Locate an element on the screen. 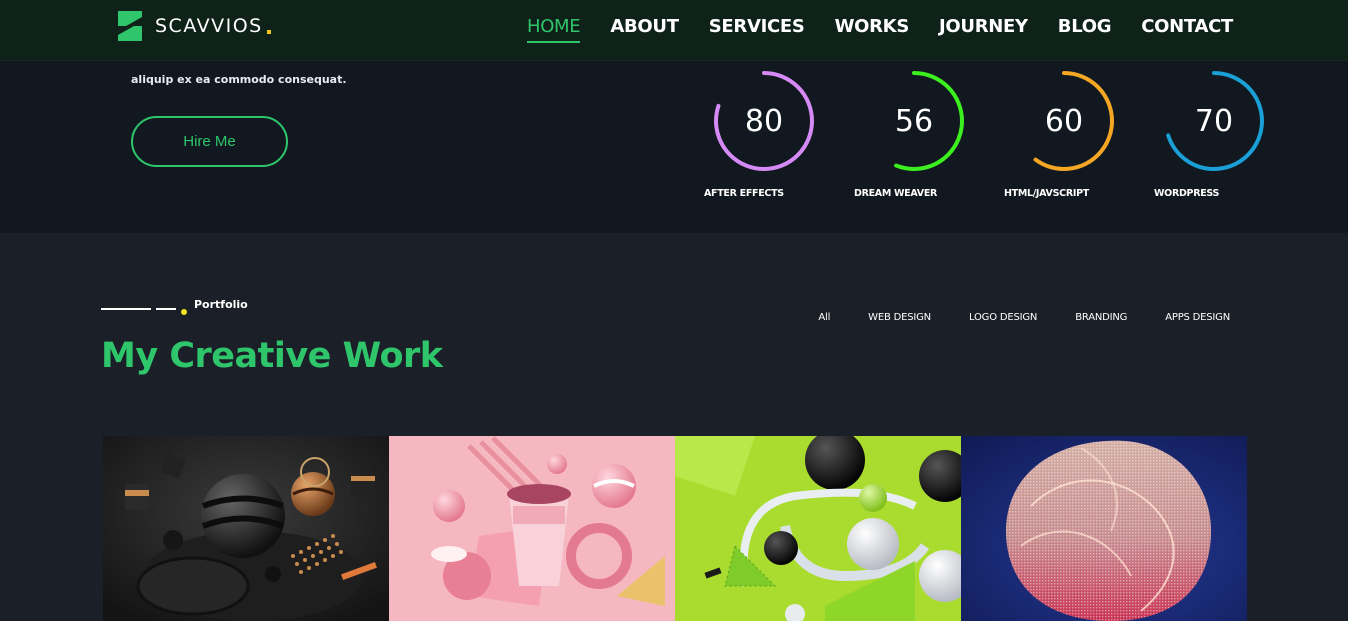  skill-label: WORDPRESS is located at coordinates (1187, 193).